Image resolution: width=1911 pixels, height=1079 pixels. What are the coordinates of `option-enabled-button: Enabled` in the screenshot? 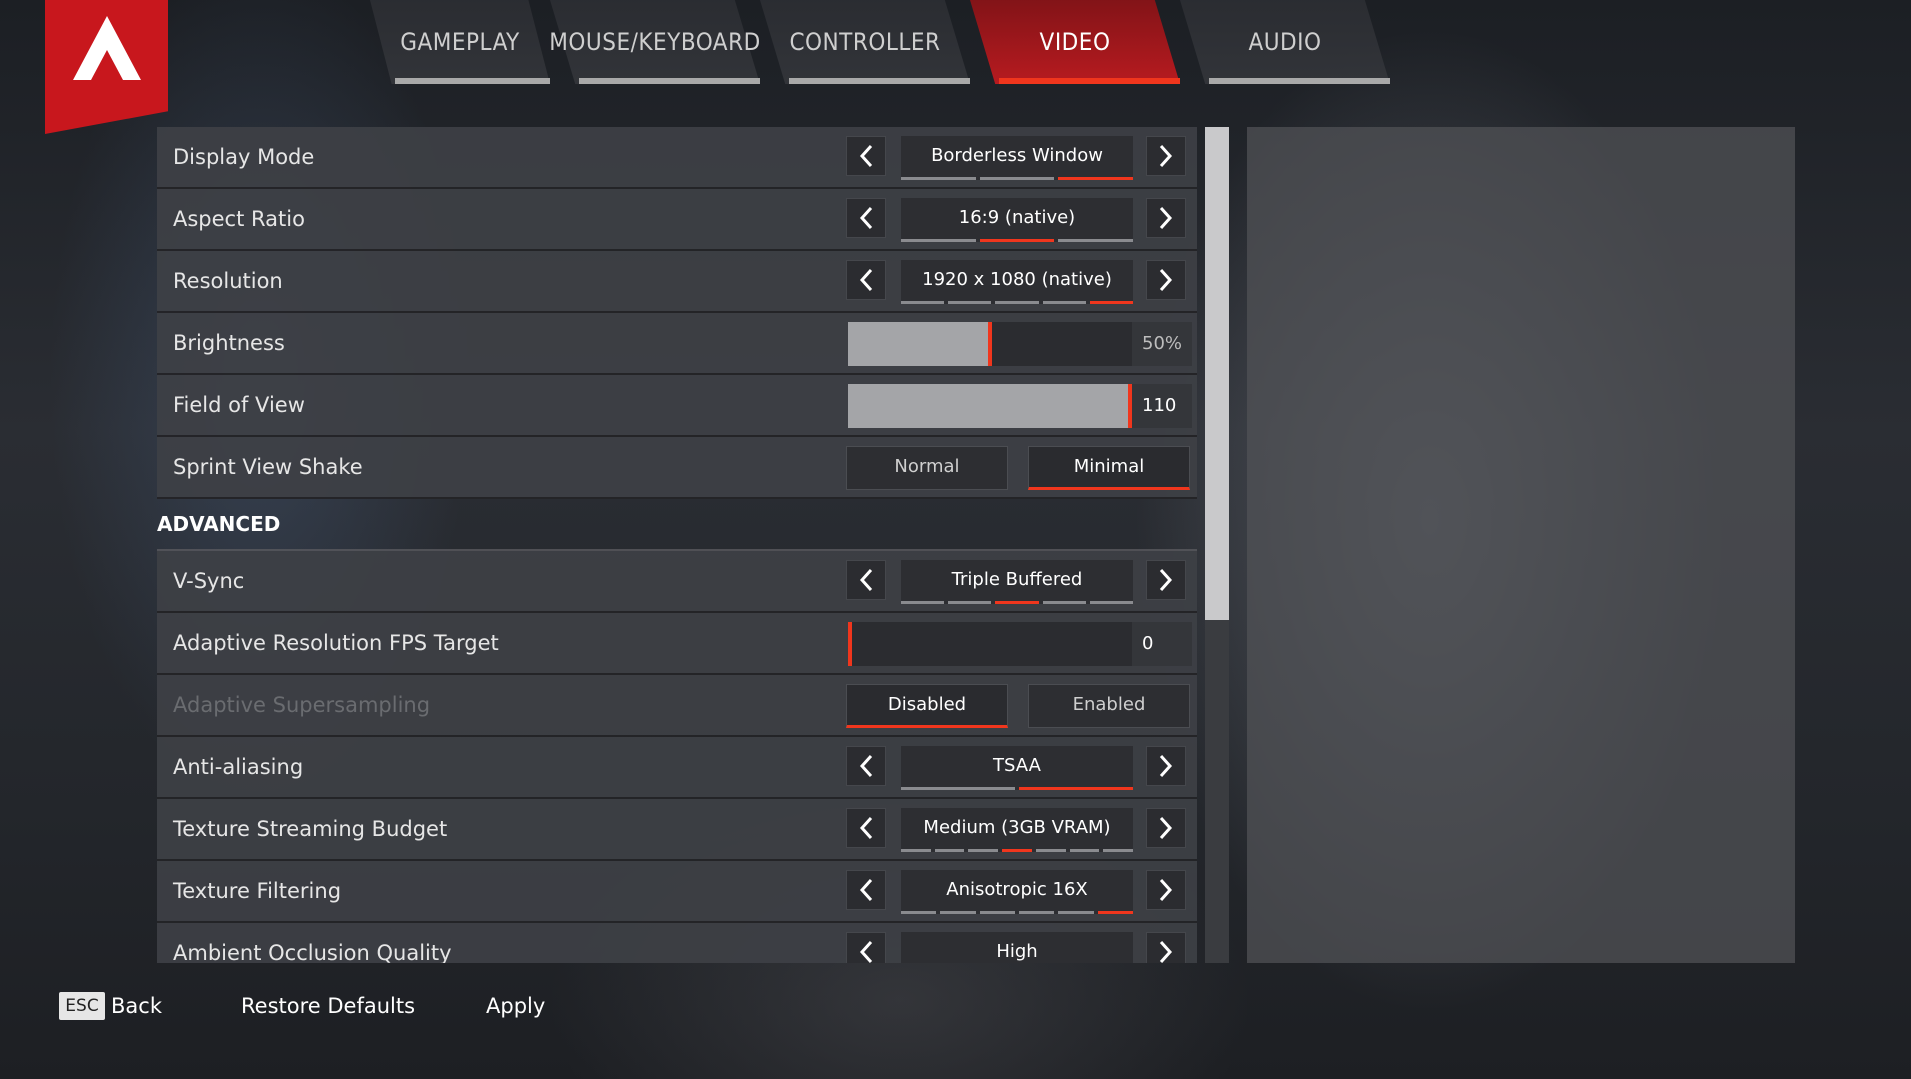 It's located at (1109, 706).